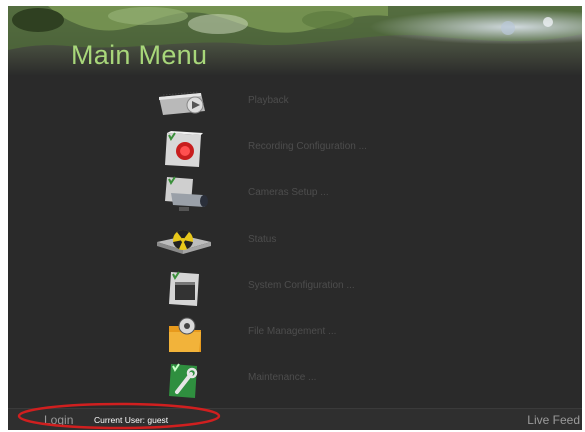  Describe the element at coordinates (183, 380) in the screenshot. I see `maintenance-icon` at that location.